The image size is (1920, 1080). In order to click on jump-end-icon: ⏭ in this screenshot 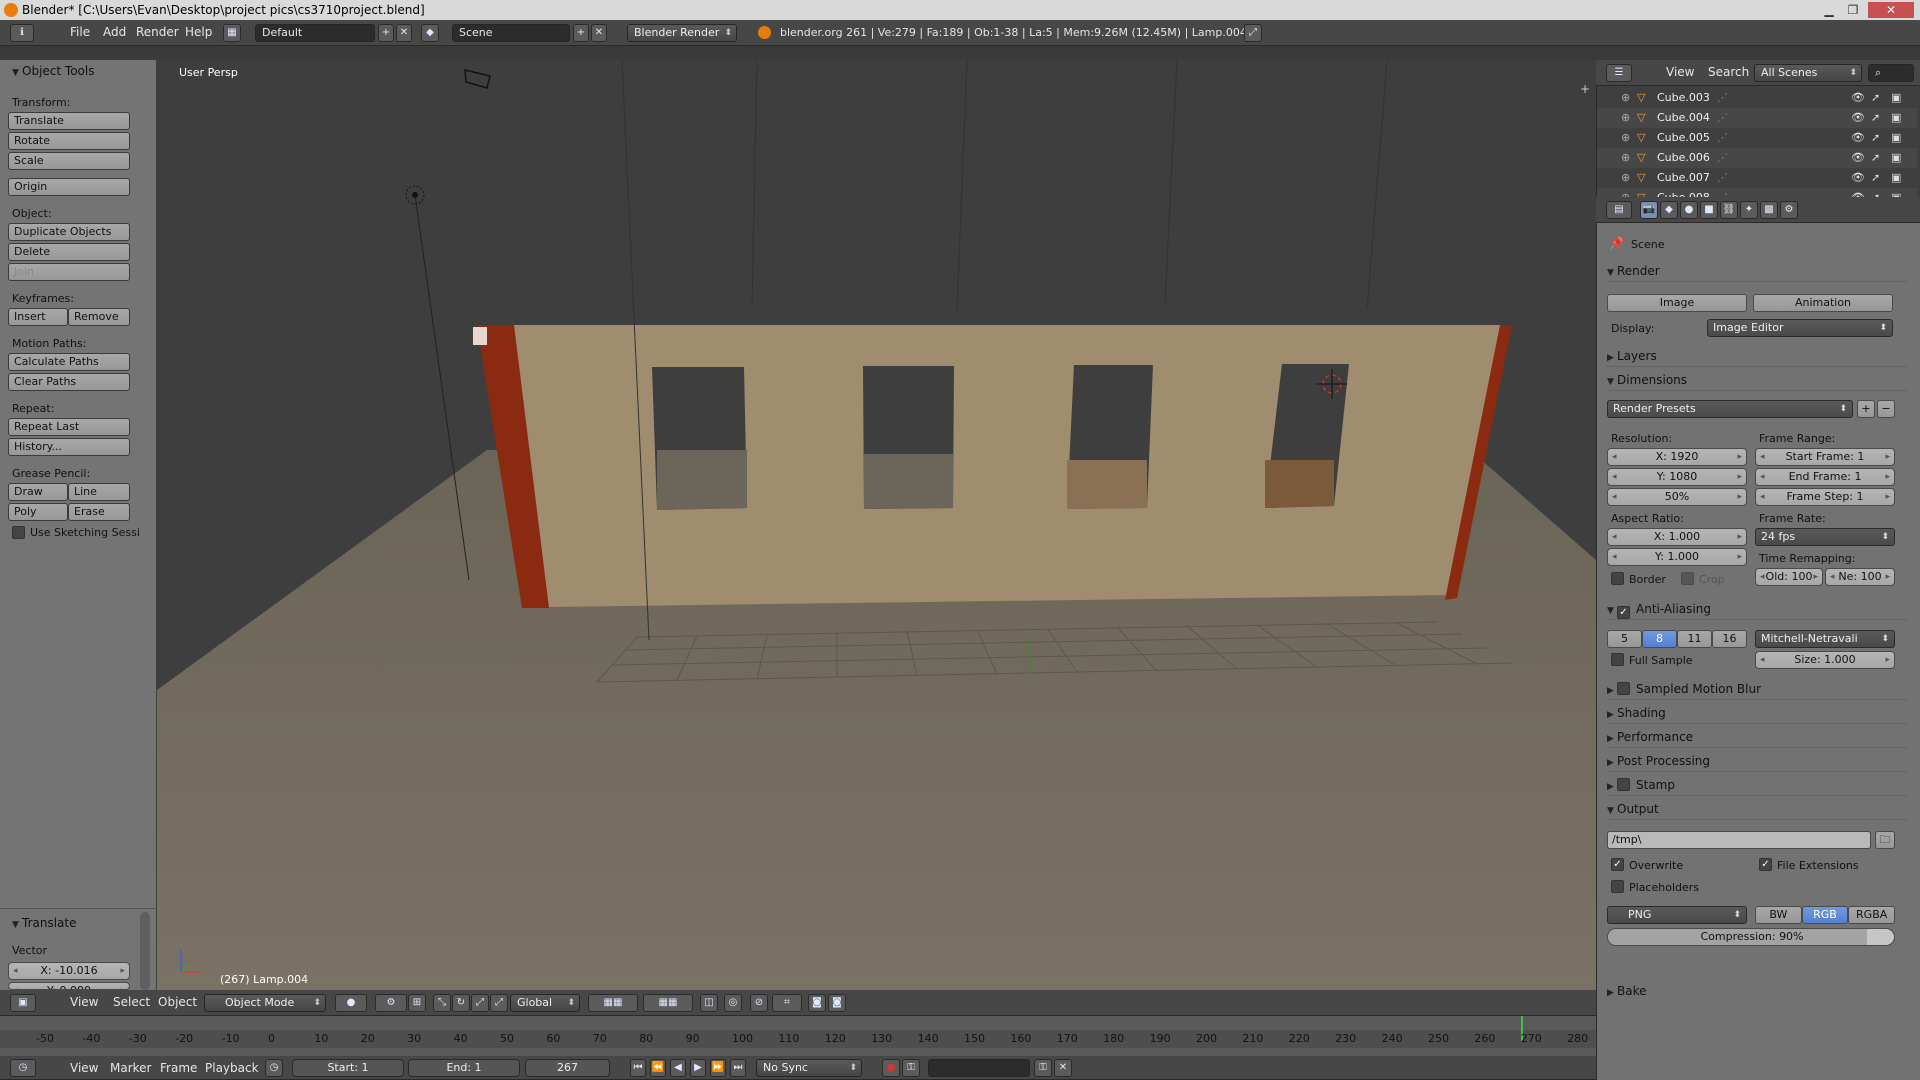, I will do `click(738, 1068)`.